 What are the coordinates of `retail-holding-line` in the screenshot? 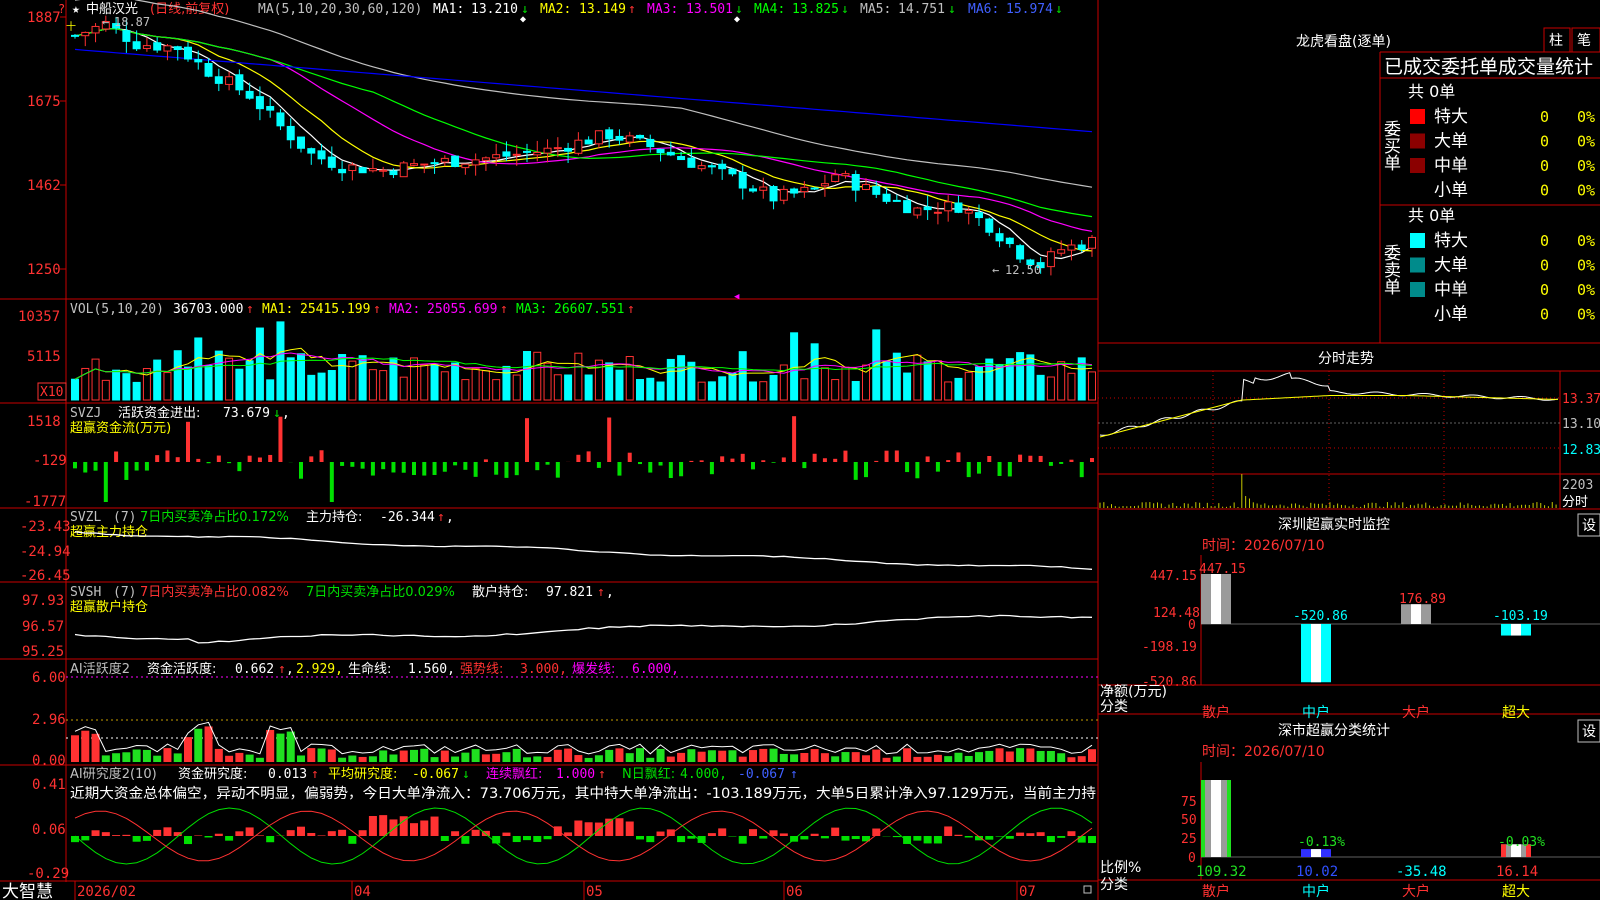 It's located at (583, 629).